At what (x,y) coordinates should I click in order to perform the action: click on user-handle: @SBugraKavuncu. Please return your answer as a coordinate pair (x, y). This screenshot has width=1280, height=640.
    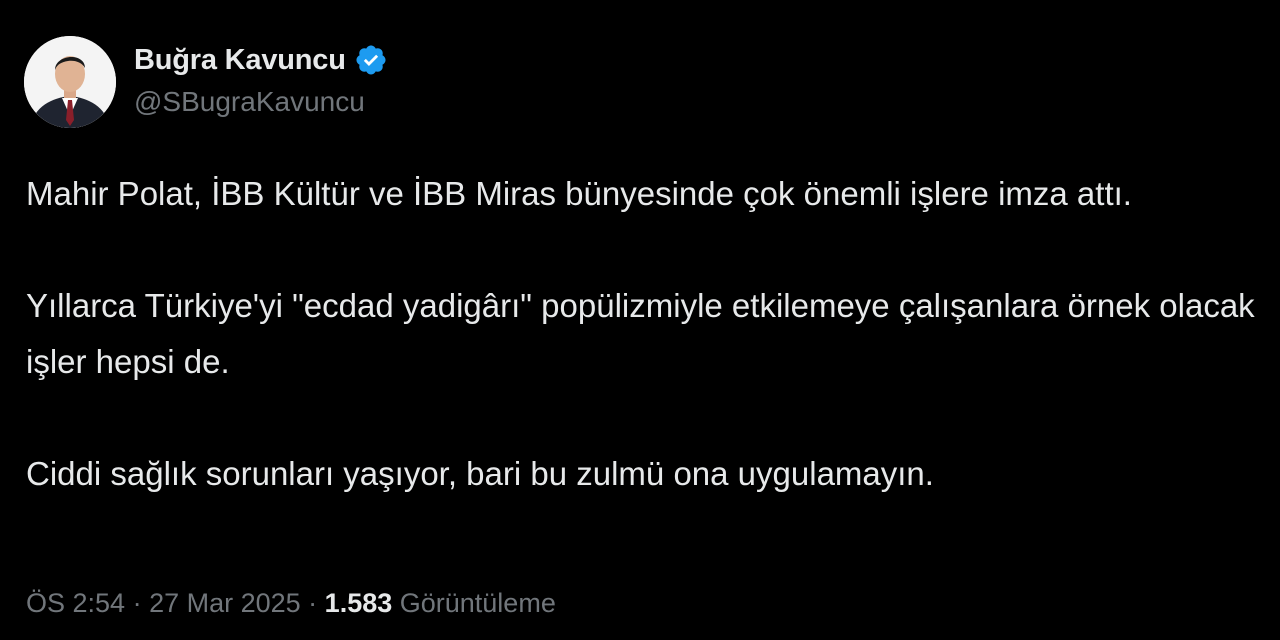
    Looking at the image, I should click on (261, 102).